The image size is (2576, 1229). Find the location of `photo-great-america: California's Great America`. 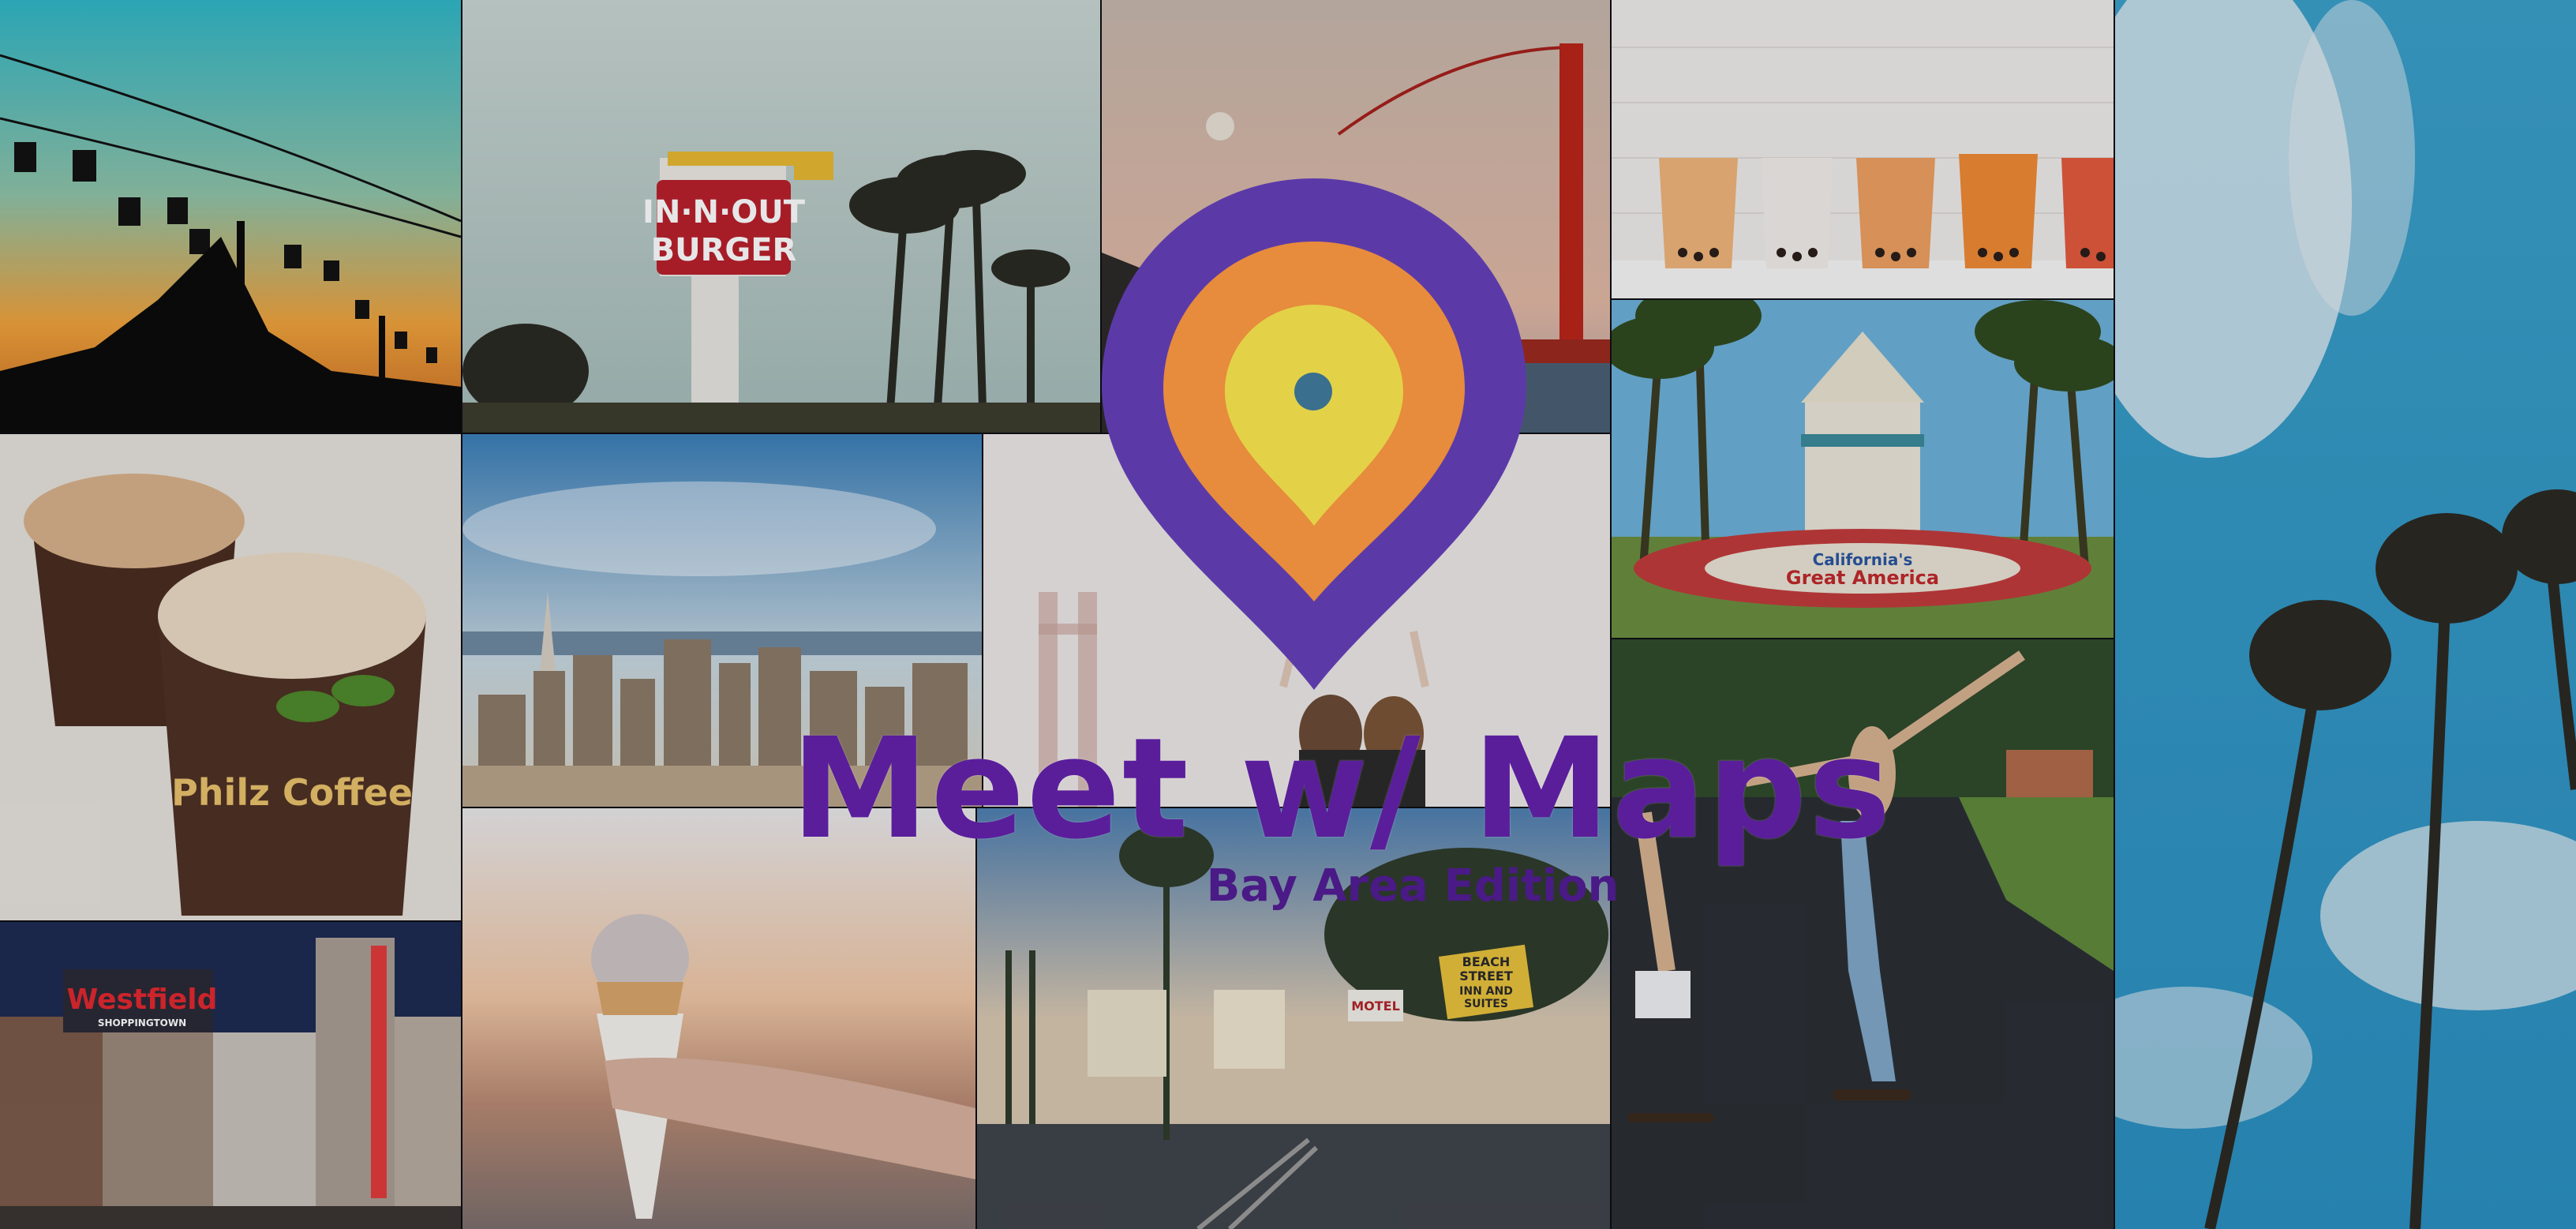

photo-great-america: California's Great America is located at coordinates (1863, 469).